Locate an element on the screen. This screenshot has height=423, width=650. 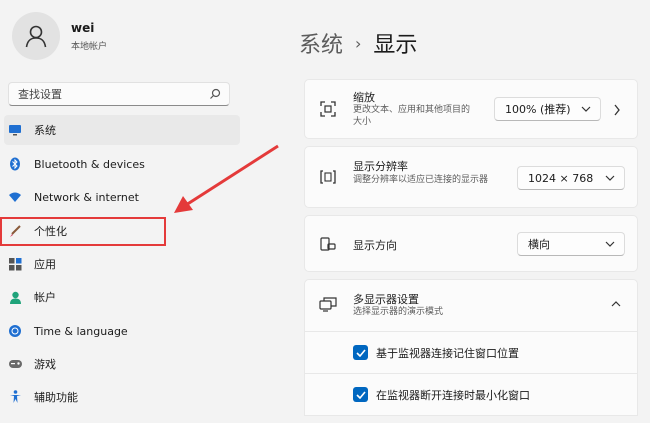
apps-icon is located at coordinates (15, 264).